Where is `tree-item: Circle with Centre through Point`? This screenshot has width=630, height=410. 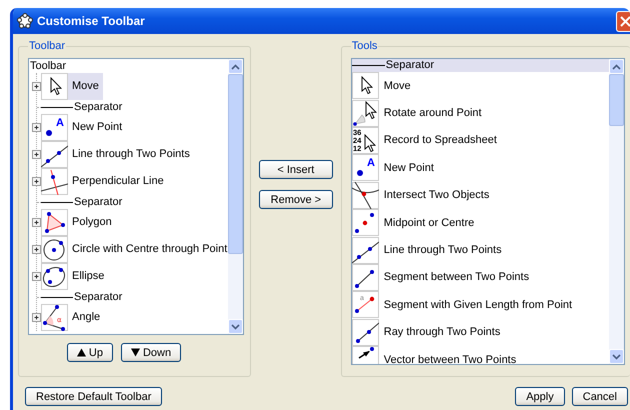 tree-item: Circle with Centre through Point is located at coordinates (148, 249).